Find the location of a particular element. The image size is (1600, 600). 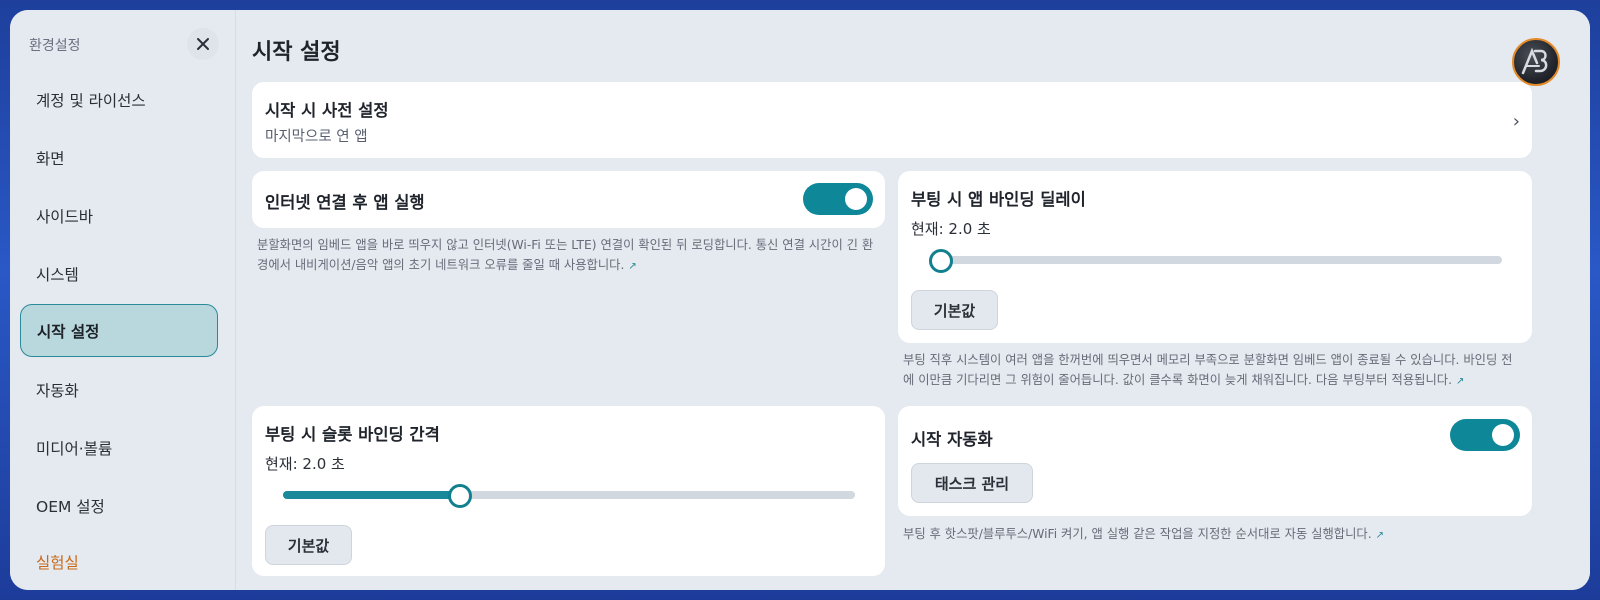

boot-delay-default-button: 기본값 is located at coordinates (954, 310).